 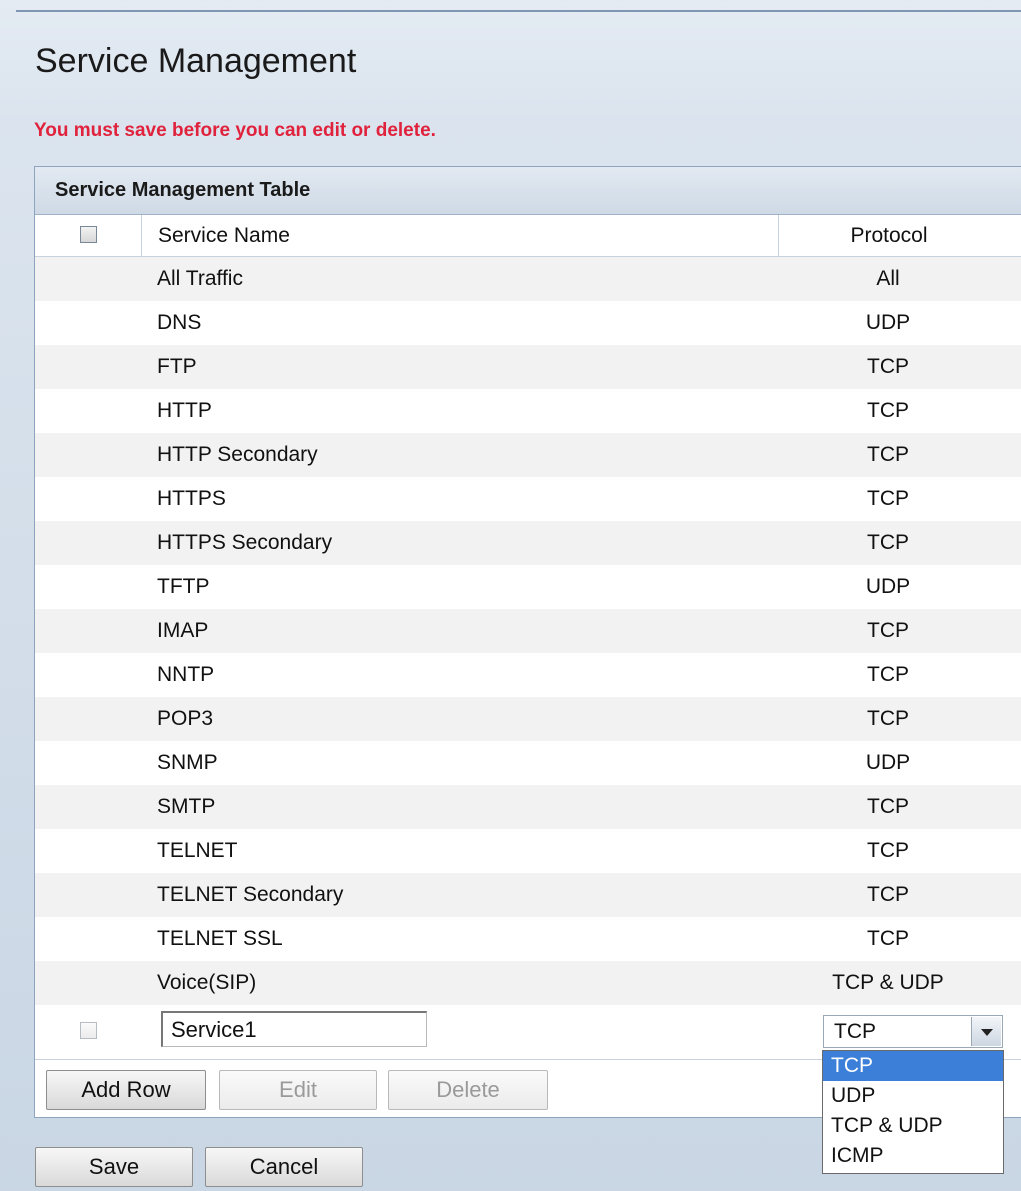 I want to click on service-name-cell: HTTPS Secondary, so click(x=245, y=542).